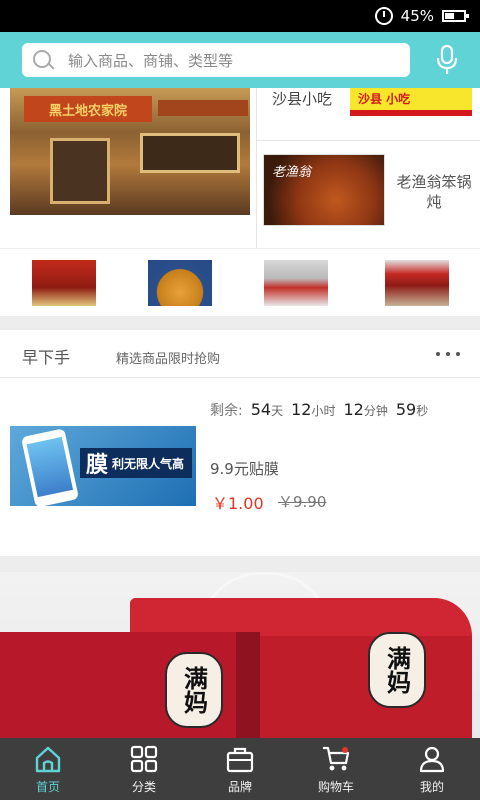 Image resolution: width=480 pixels, height=800 pixels. What do you see at coordinates (447, 60) in the screenshot?
I see `microphone-icon` at bounding box center [447, 60].